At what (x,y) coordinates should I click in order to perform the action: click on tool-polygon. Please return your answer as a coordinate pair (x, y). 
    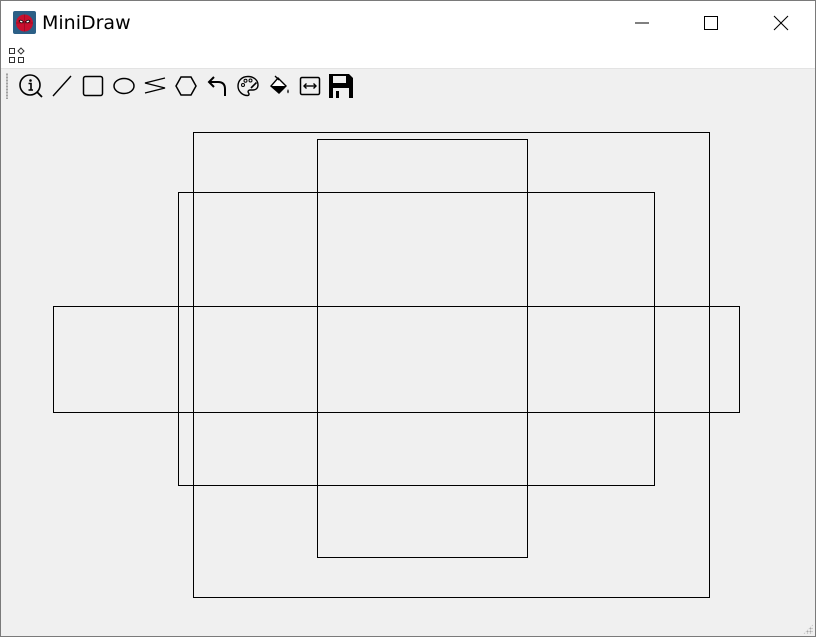
    Looking at the image, I should click on (186, 86).